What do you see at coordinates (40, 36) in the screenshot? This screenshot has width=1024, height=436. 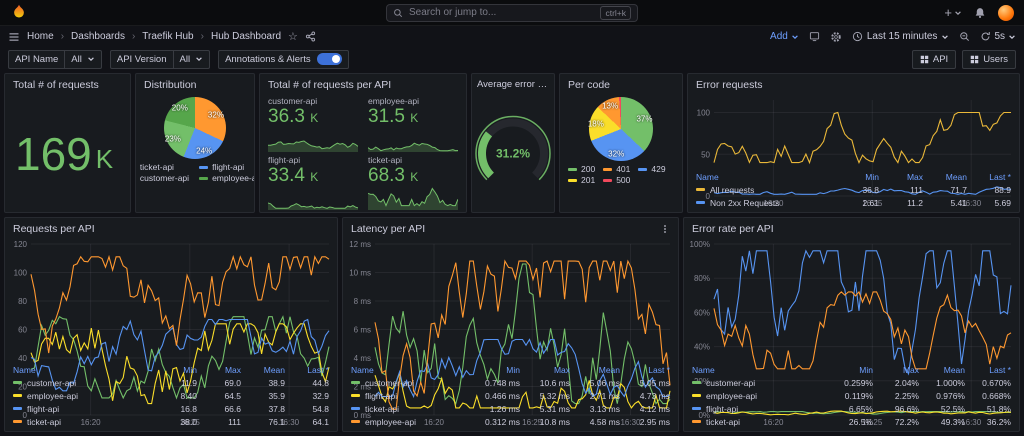 I see `breadcrumb-home: Home` at bounding box center [40, 36].